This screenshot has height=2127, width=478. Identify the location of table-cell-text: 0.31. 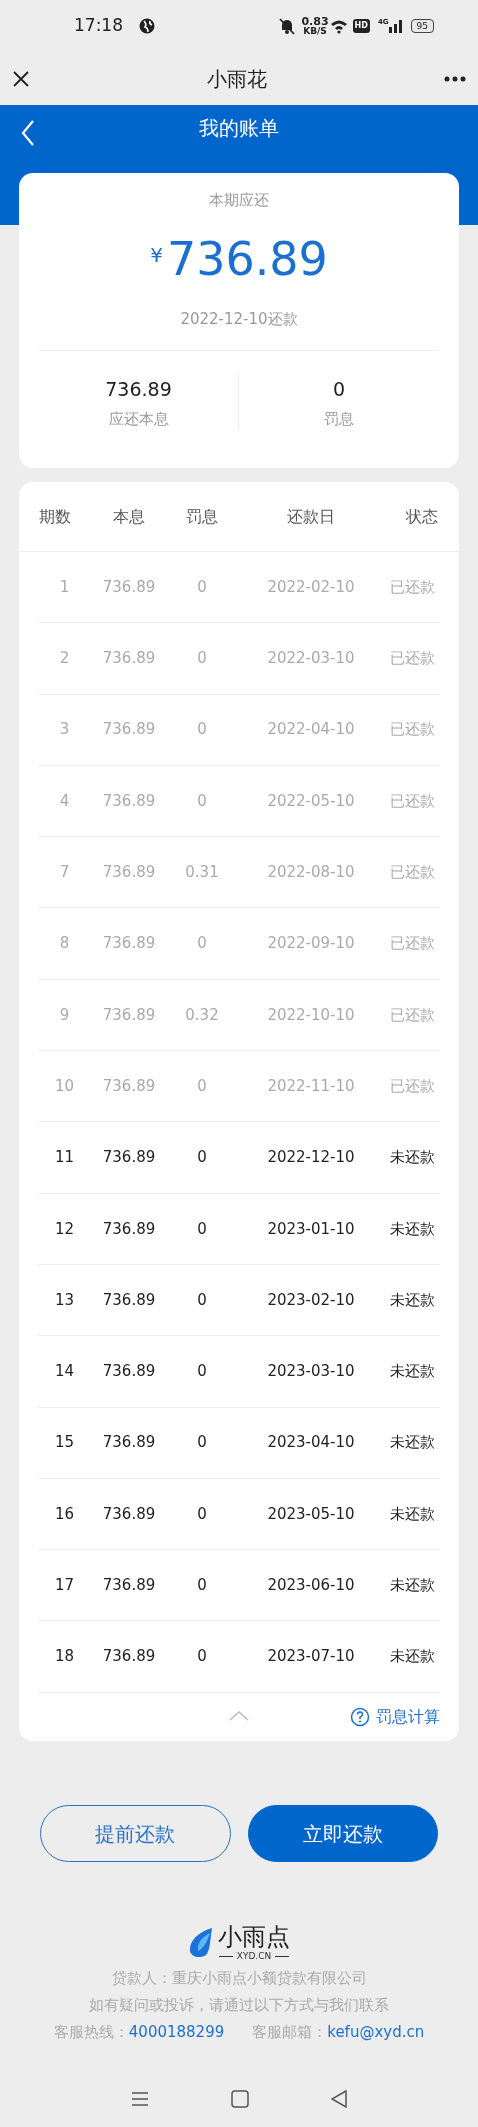
(202, 873).